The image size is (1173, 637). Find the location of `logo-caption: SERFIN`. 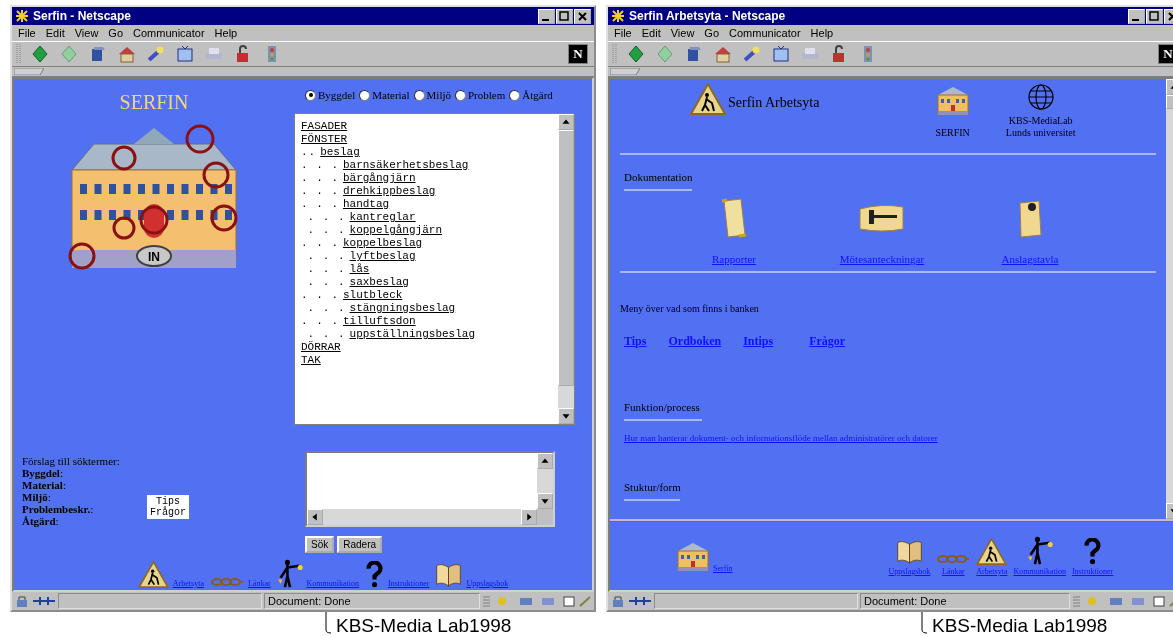

logo-caption: SERFIN is located at coordinates (952, 133).